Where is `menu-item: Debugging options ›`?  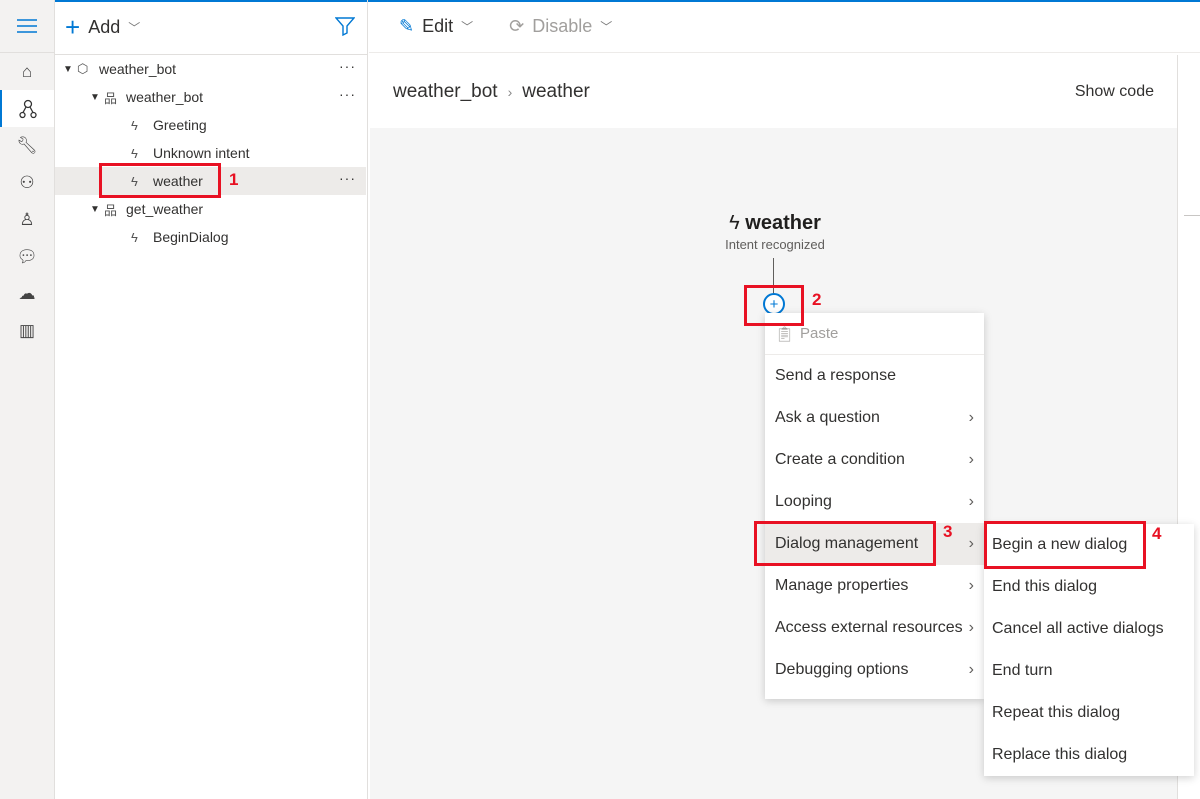
menu-item: Debugging options › is located at coordinates (874, 670).